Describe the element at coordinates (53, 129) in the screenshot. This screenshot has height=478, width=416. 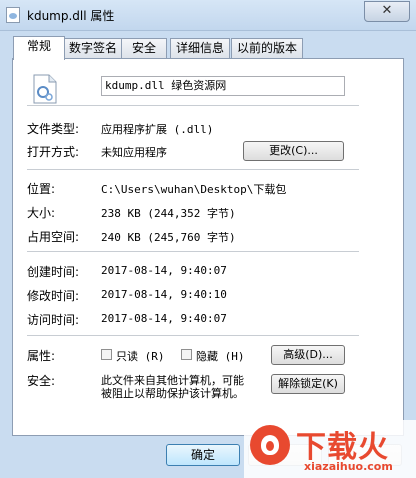
I see `file-type-label: 文件类型:` at that location.